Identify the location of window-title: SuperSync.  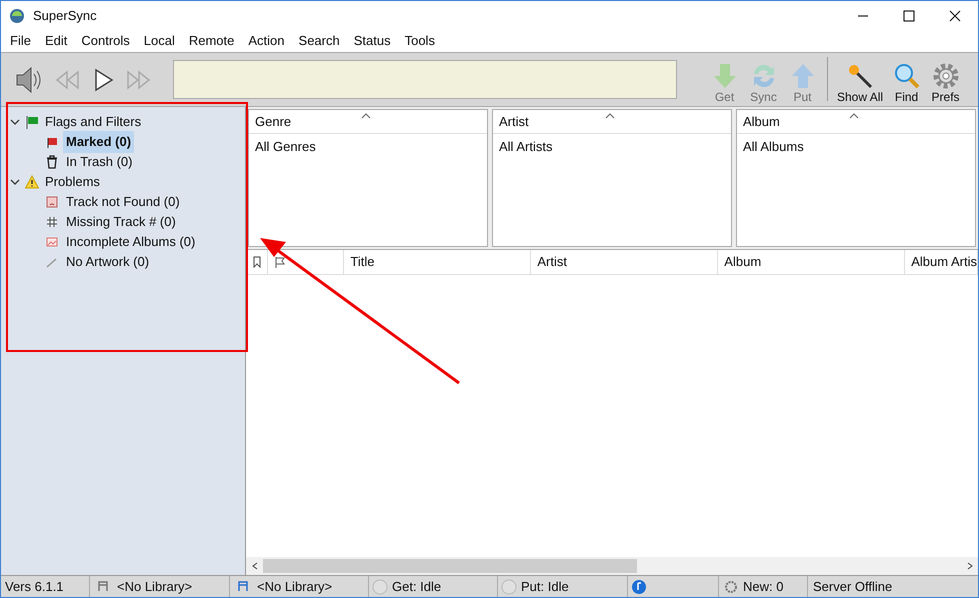
(65, 15).